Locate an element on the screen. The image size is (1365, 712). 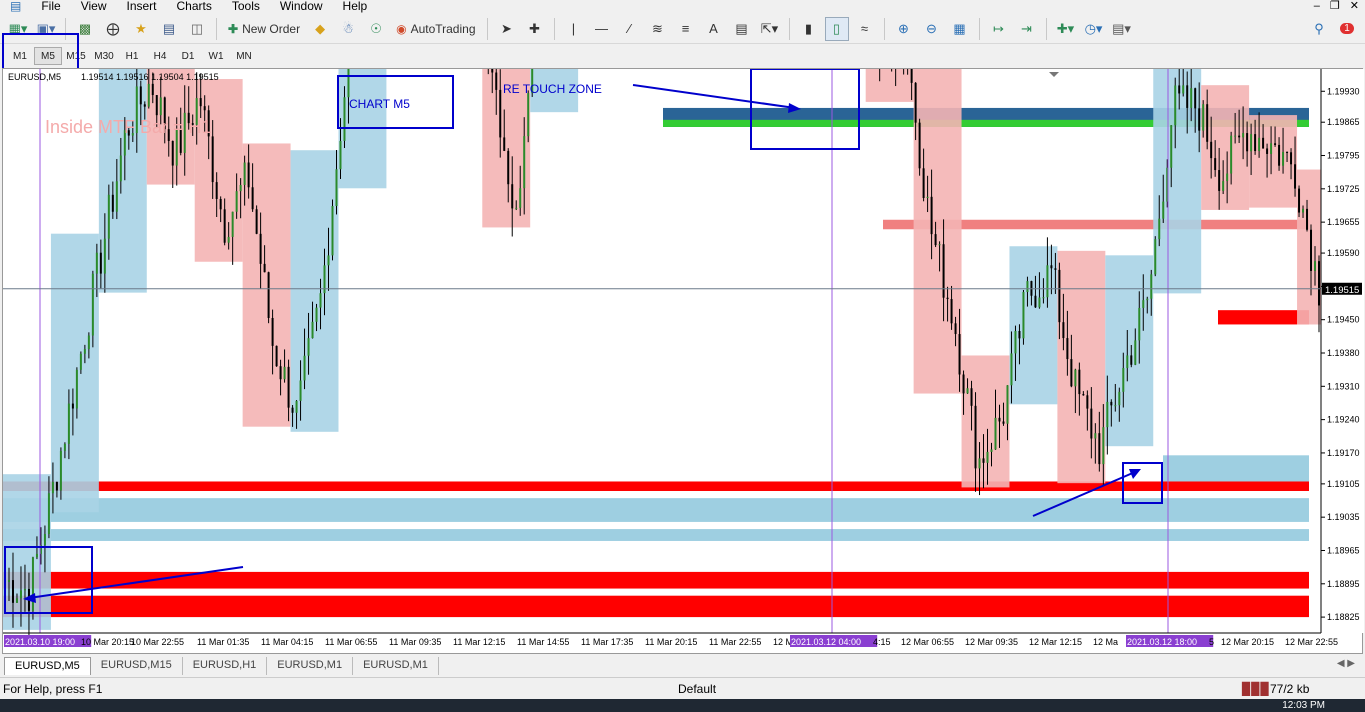
autotrading-icon: ◉ is located at coordinates (401, 28).